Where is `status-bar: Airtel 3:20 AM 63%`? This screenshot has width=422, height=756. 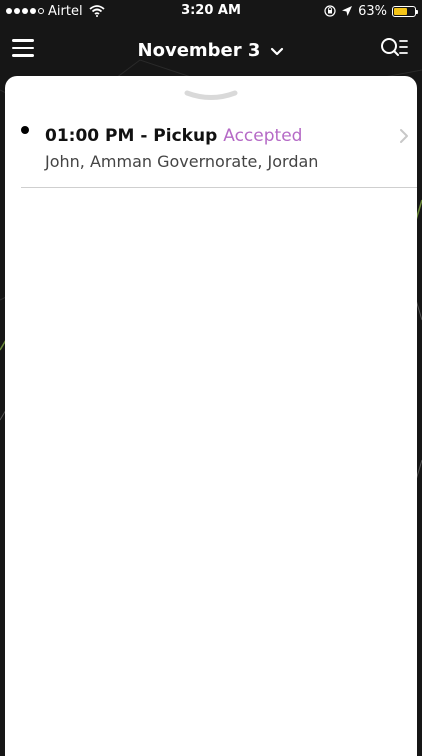 status-bar: Airtel 3:20 AM 63% is located at coordinates (211, 11).